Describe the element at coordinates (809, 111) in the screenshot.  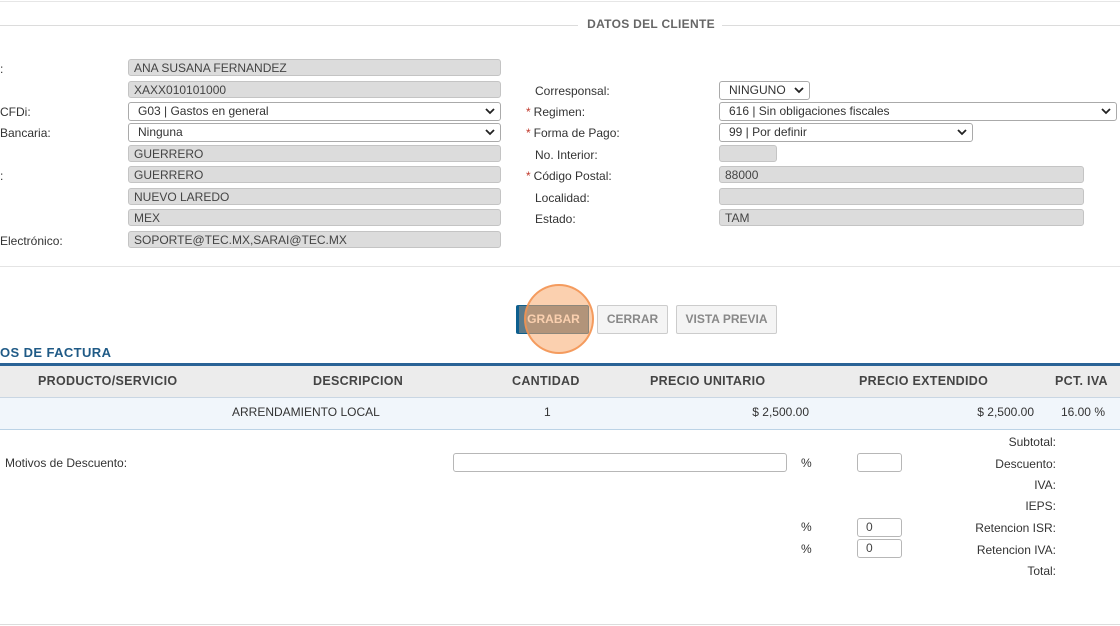
I see `regimen-value: 616 | Sin obligaciones fiscales` at that location.